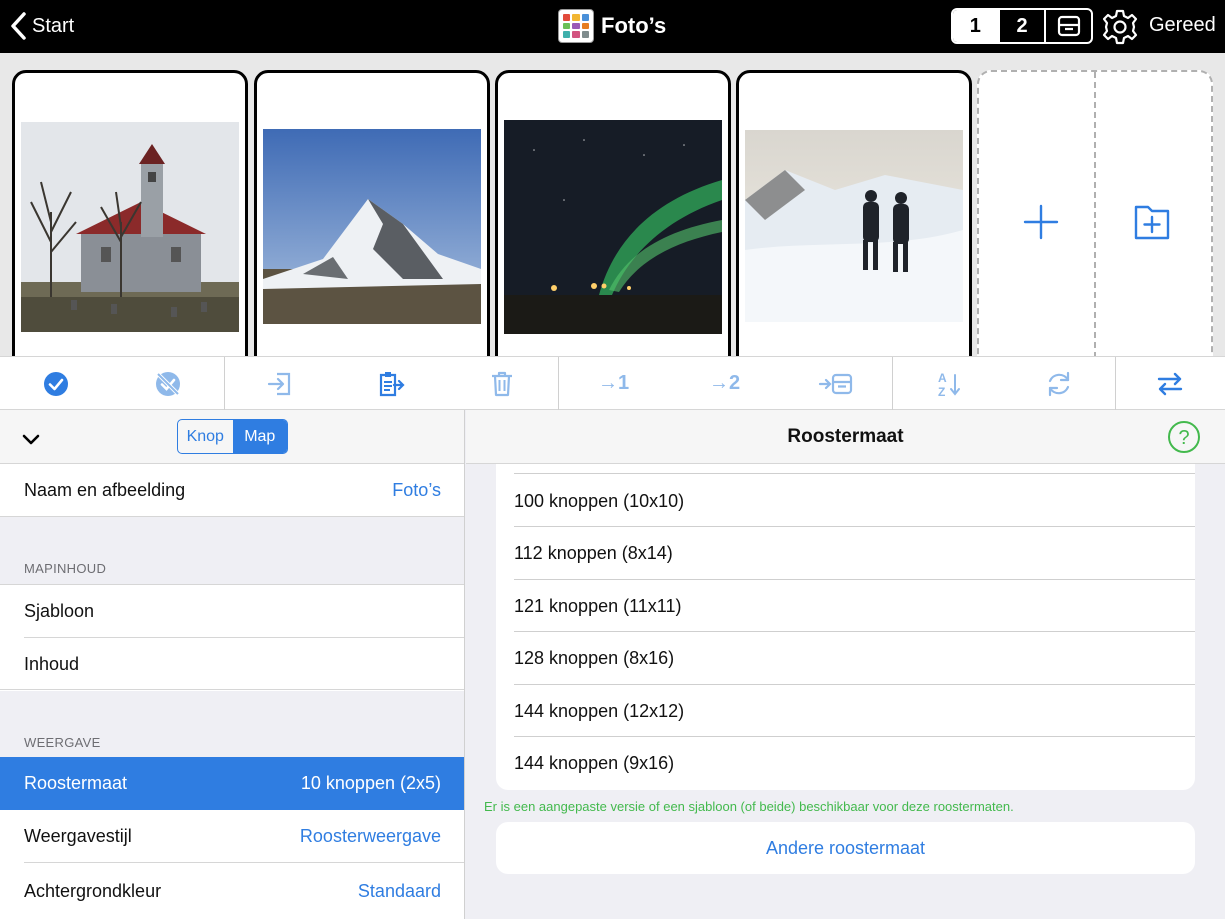  What do you see at coordinates (1182, 25) in the screenshot?
I see `done-button: Gereed` at bounding box center [1182, 25].